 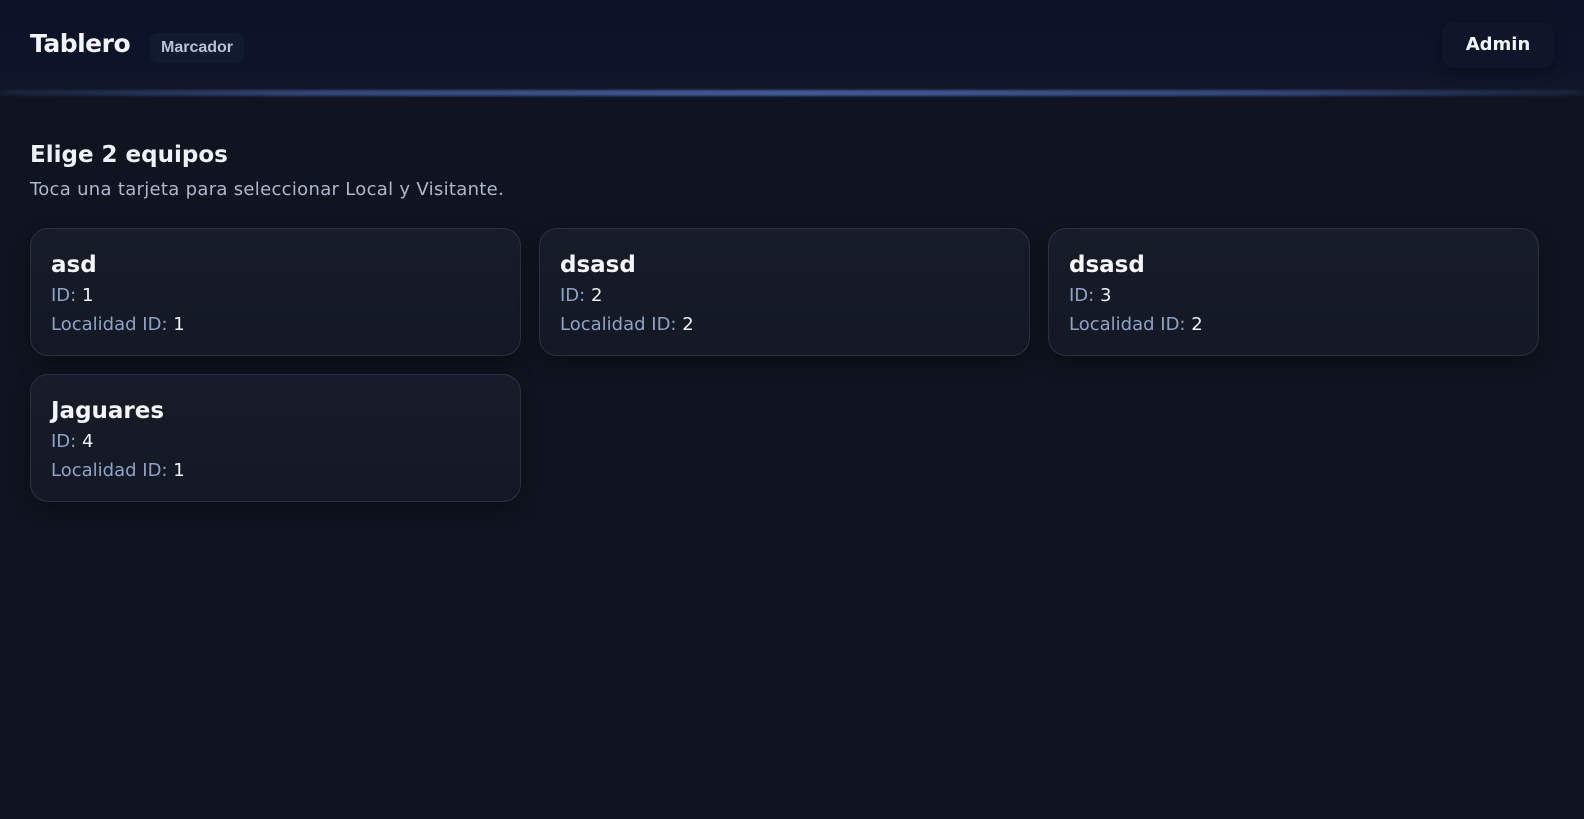 What do you see at coordinates (792, 47) in the screenshot?
I see `top-bar: Tablero Marcador Admin` at bounding box center [792, 47].